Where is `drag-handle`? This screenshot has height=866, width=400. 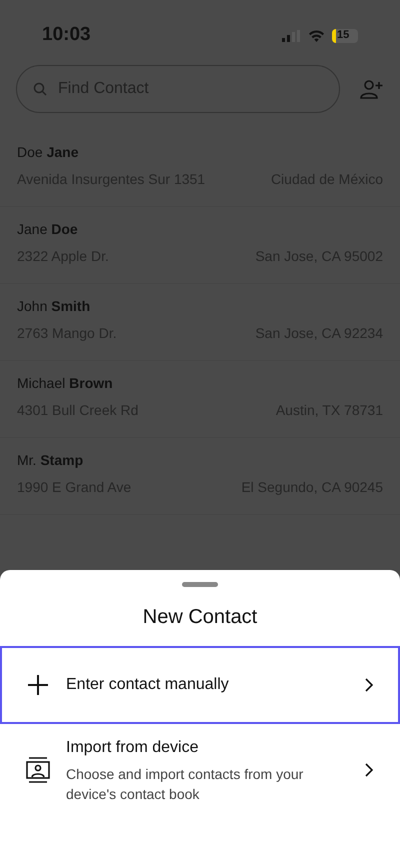 drag-handle is located at coordinates (200, 584).